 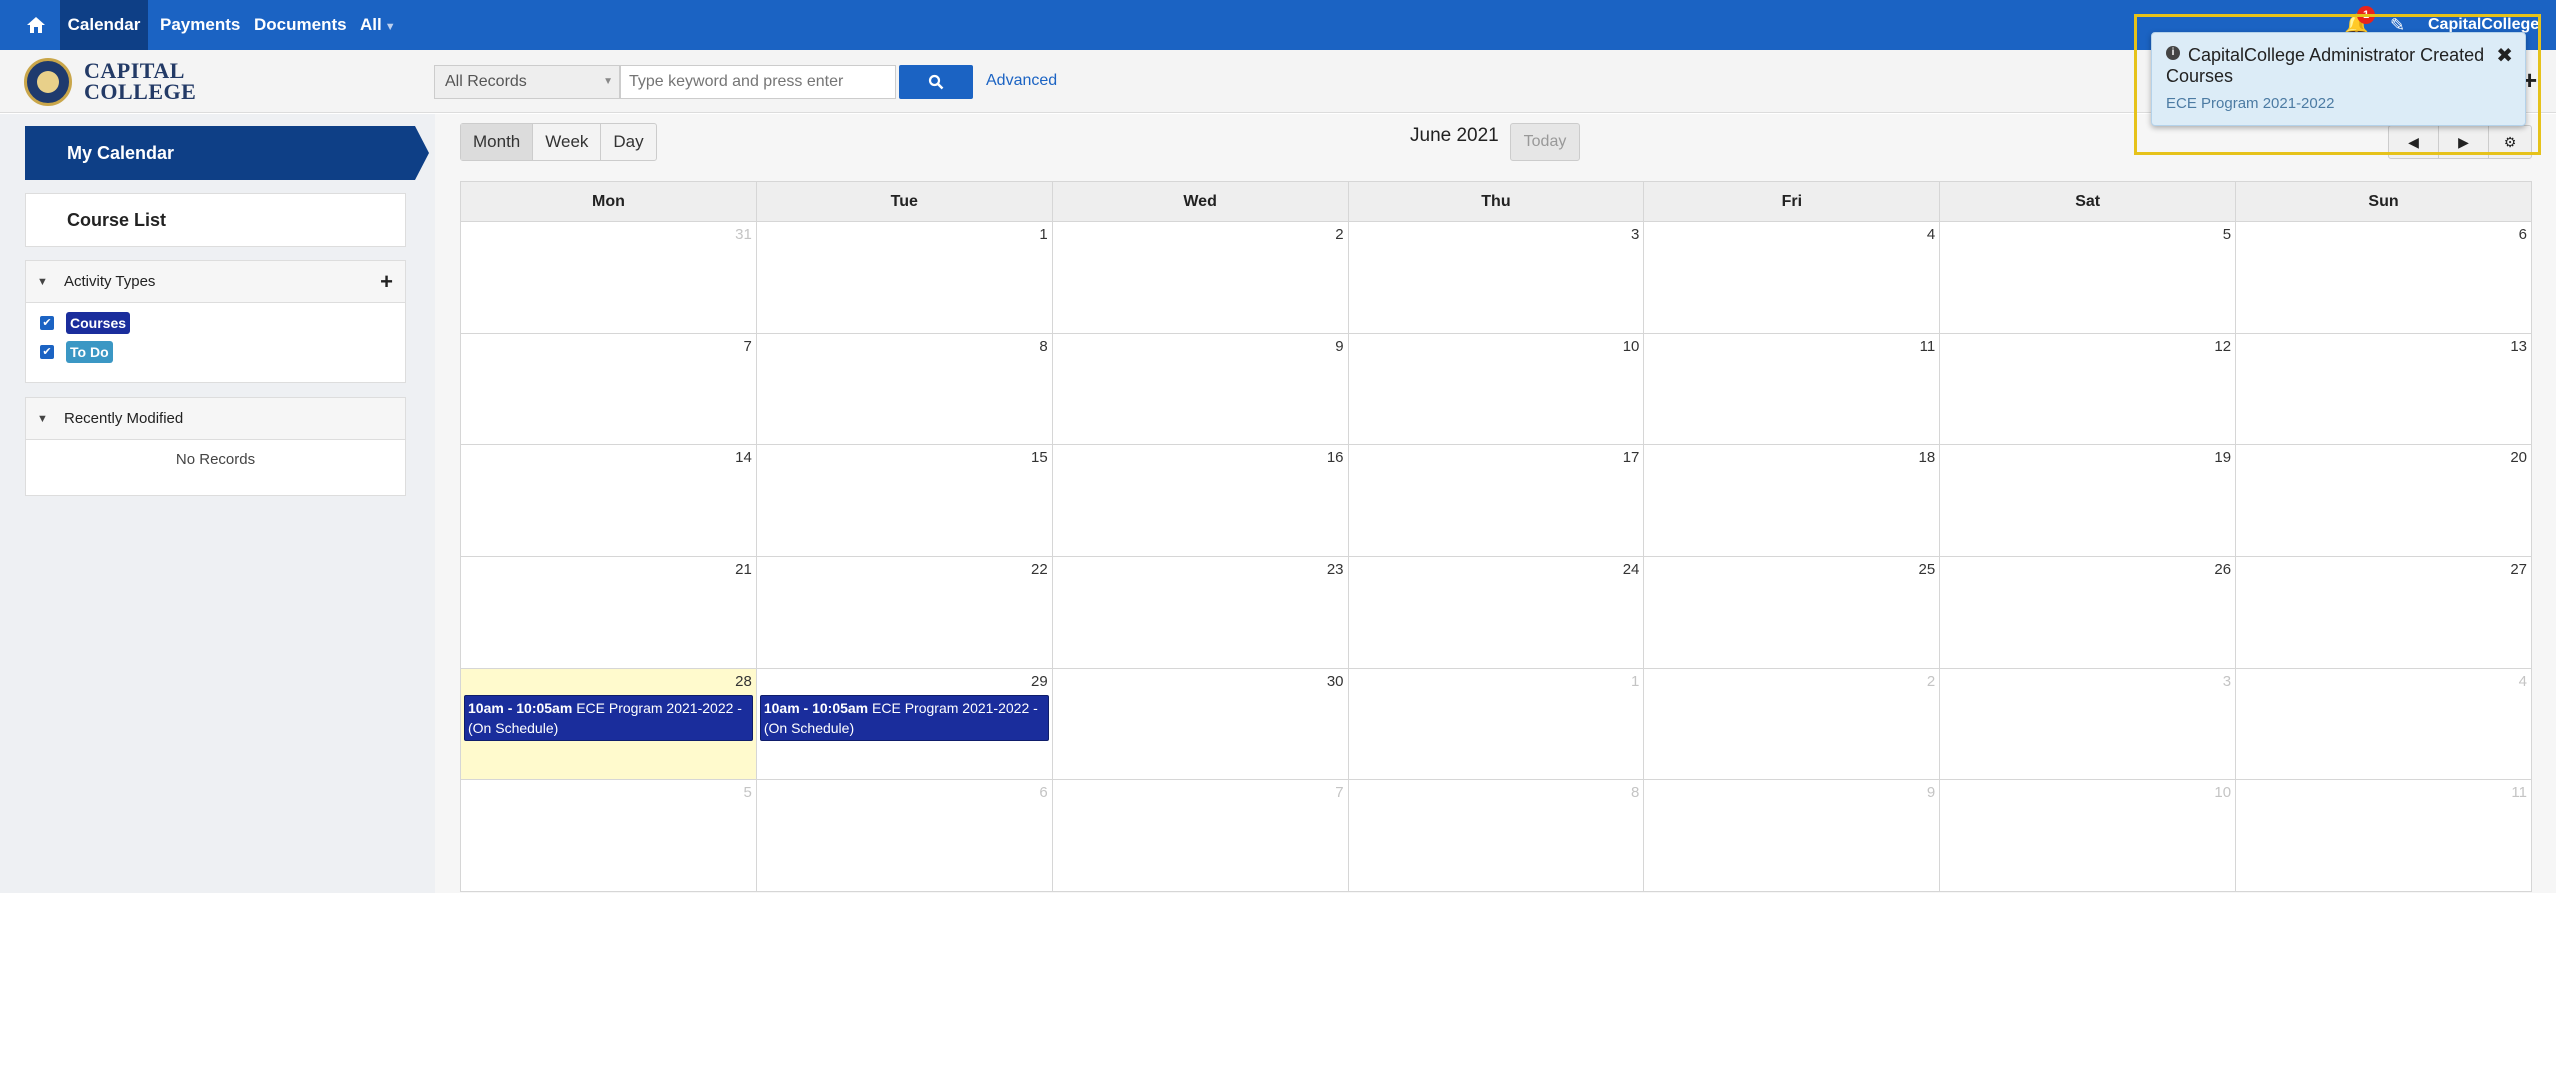 What do you see at coordinates (215, 459) in the screenshot?
I see `no-records-text: No Records` at bounding box center [215, 459].